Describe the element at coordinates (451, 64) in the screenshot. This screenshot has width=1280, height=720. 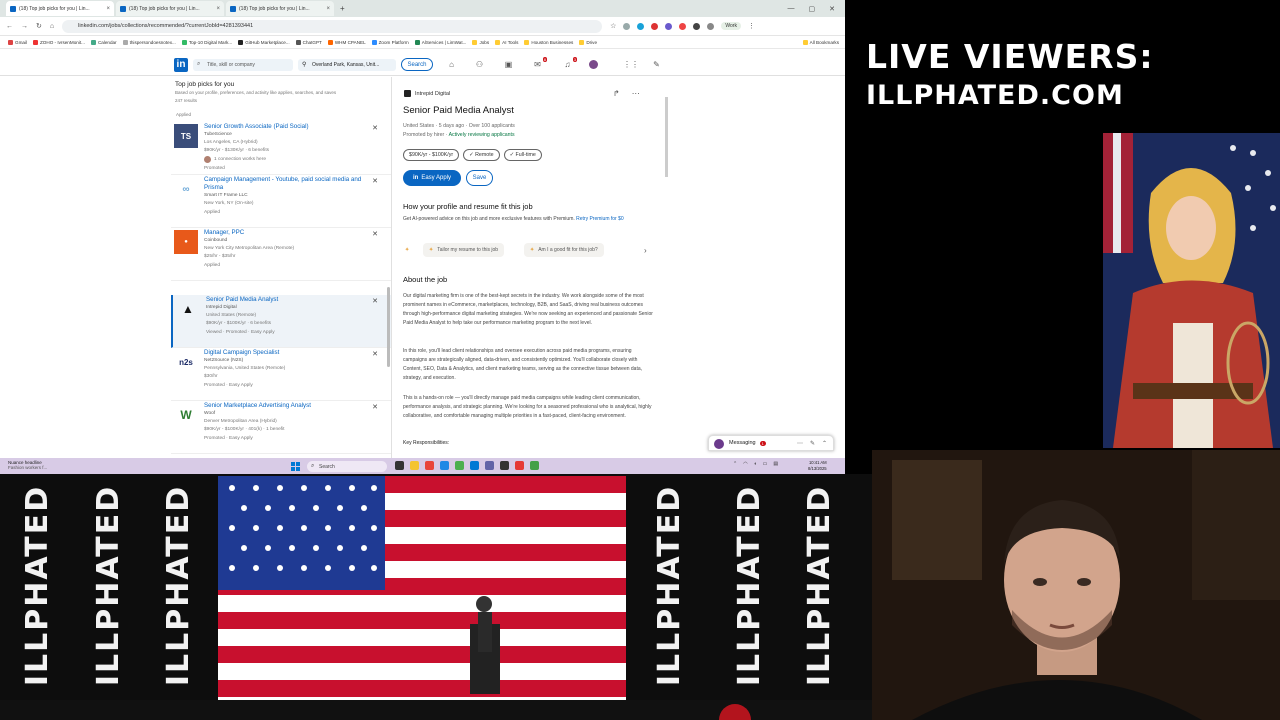
I see `home-nav-icon: ⌂` at that location.